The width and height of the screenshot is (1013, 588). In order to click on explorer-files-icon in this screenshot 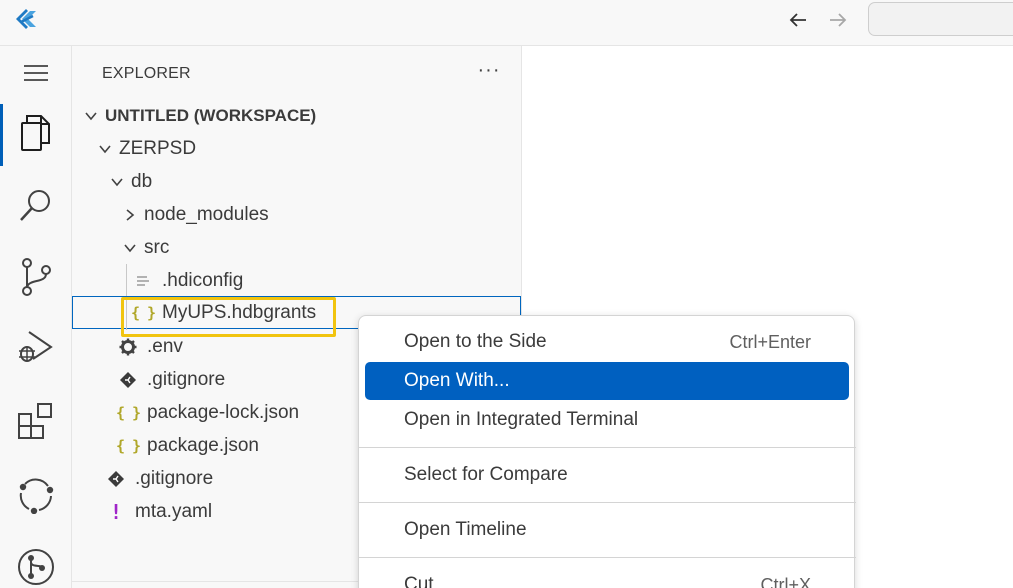, I will do `click(36, 133)`.